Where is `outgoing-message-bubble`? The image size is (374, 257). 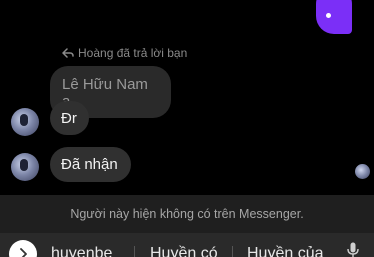
outgoing-message-bubble is located at coordinates (334, 17).